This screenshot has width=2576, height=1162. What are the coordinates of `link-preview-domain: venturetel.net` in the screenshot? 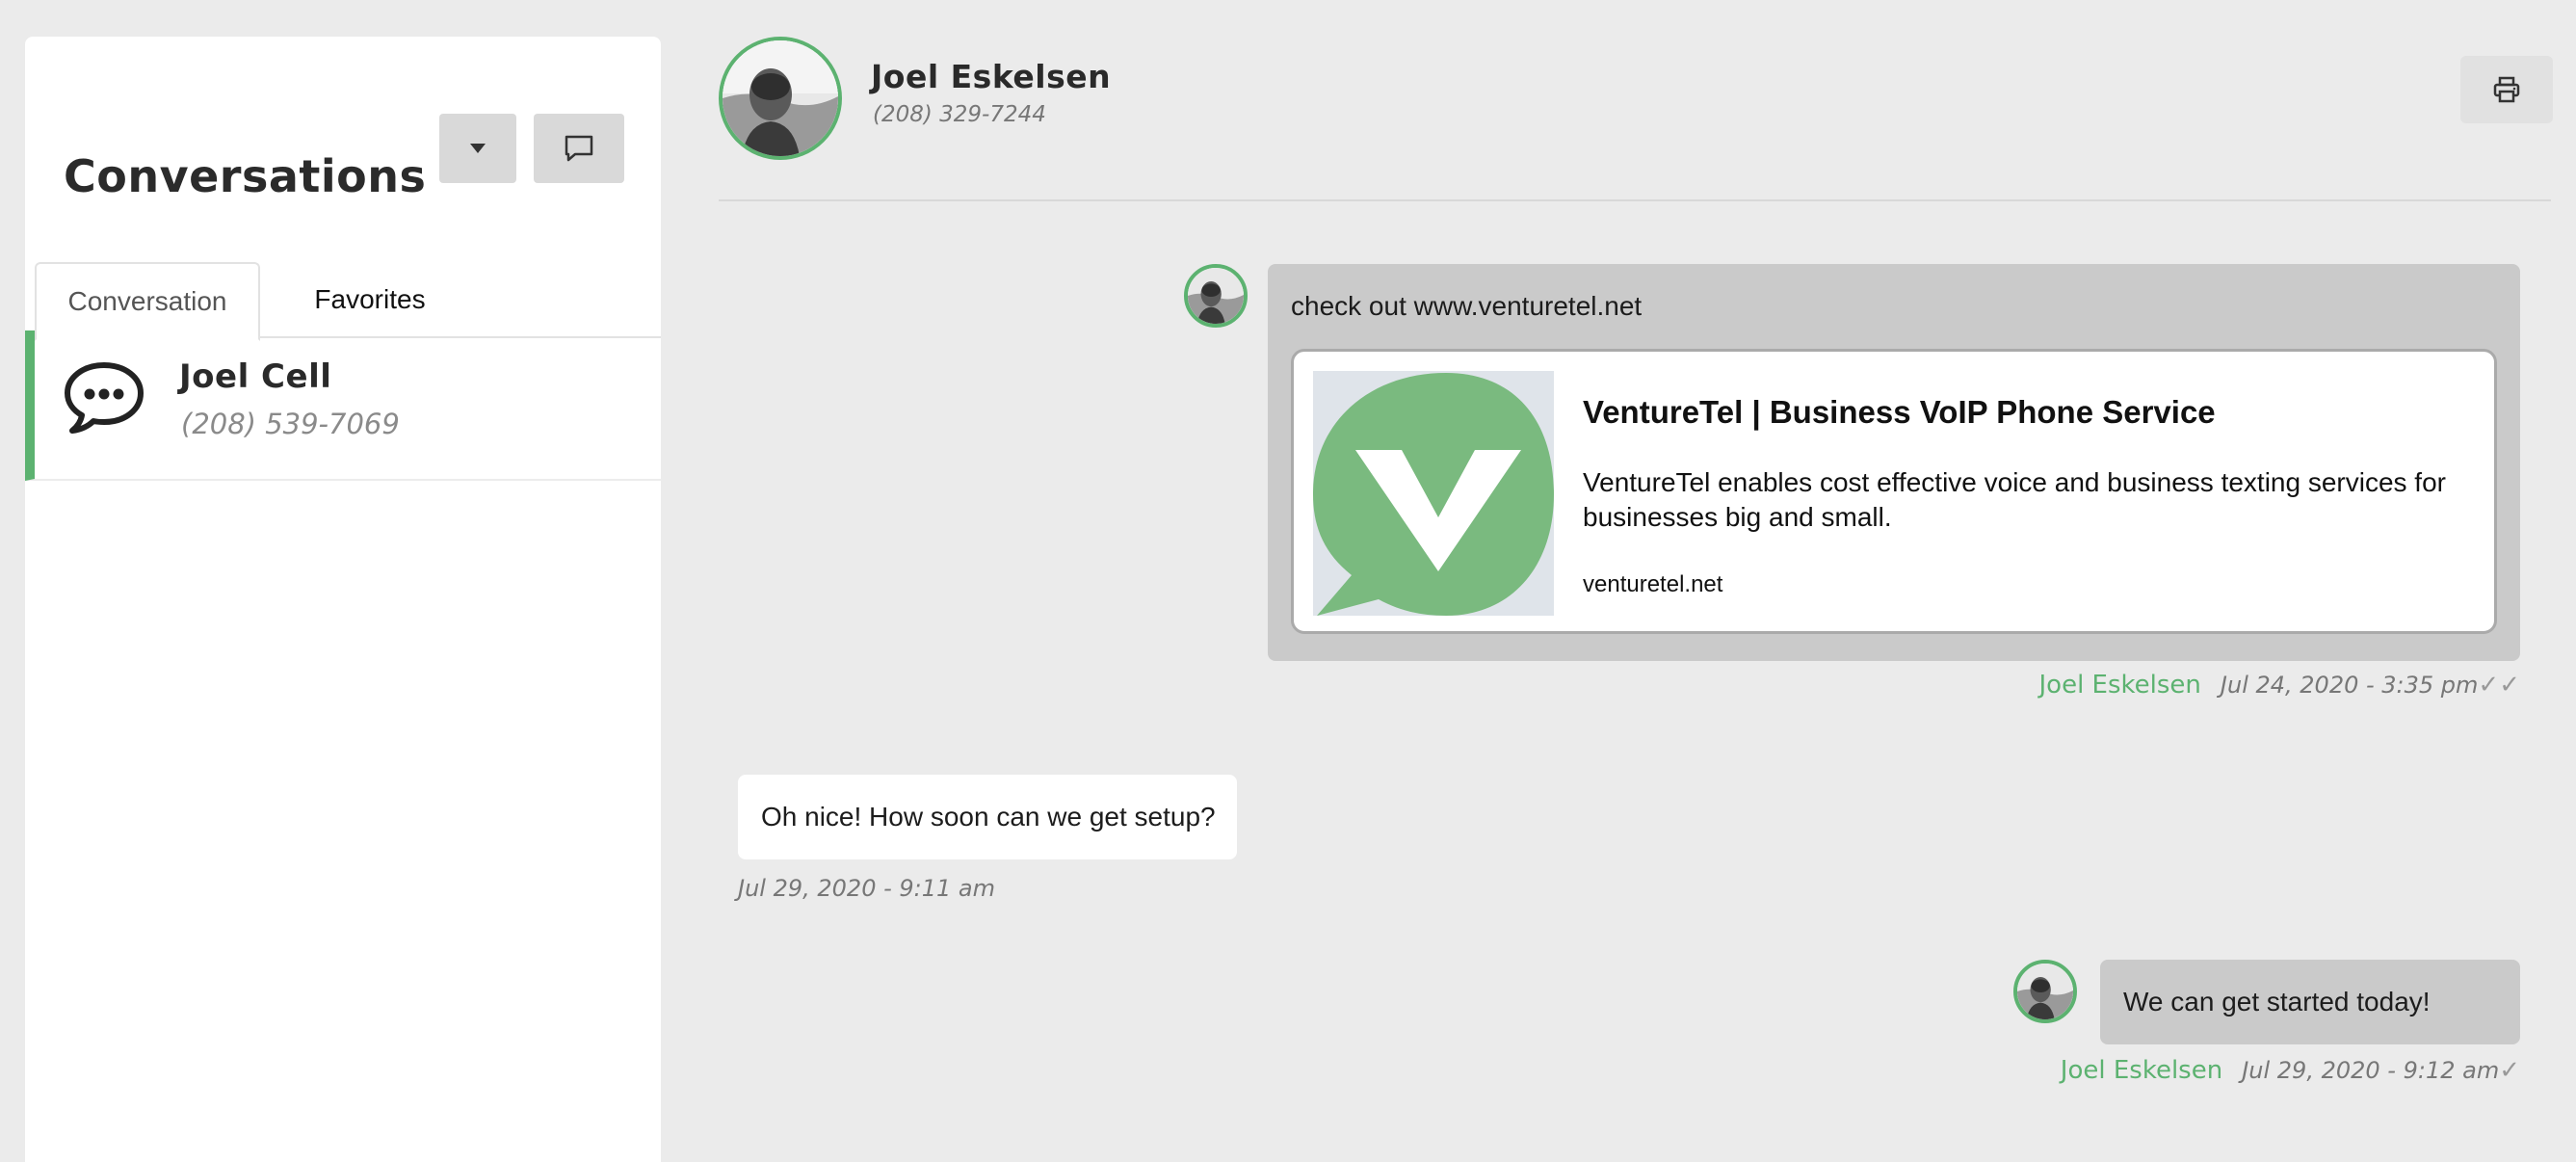 It's located at (1653, 584).